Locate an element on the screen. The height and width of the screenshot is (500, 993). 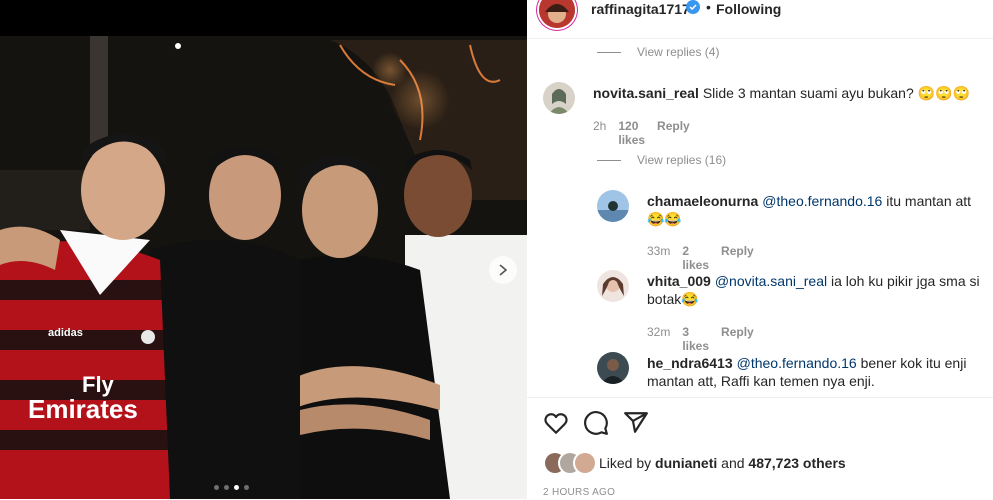
heart-icon is located at coordinates (556, 423).